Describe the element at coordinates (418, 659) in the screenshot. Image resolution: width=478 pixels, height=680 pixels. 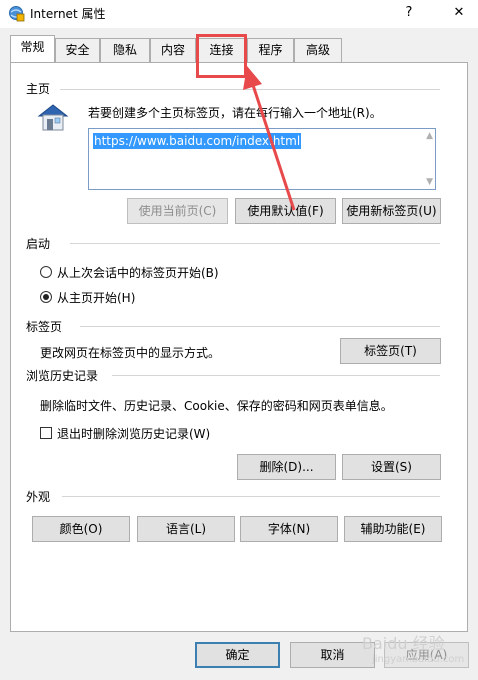
I see `watermark-url: jingyan.baidu.com` at that location.